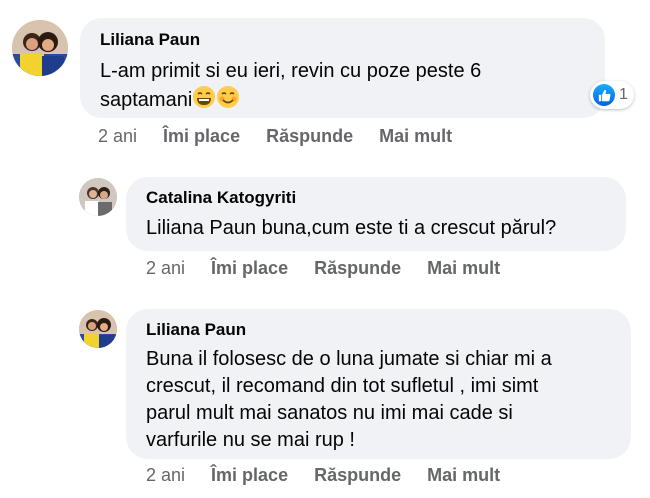 The image size is (650, 498). What do you see at coordinates (250, 440) in the screenshot?
I see `comment-text-line: varfurile nu se mai rup !` at bounding box center [250, 440].